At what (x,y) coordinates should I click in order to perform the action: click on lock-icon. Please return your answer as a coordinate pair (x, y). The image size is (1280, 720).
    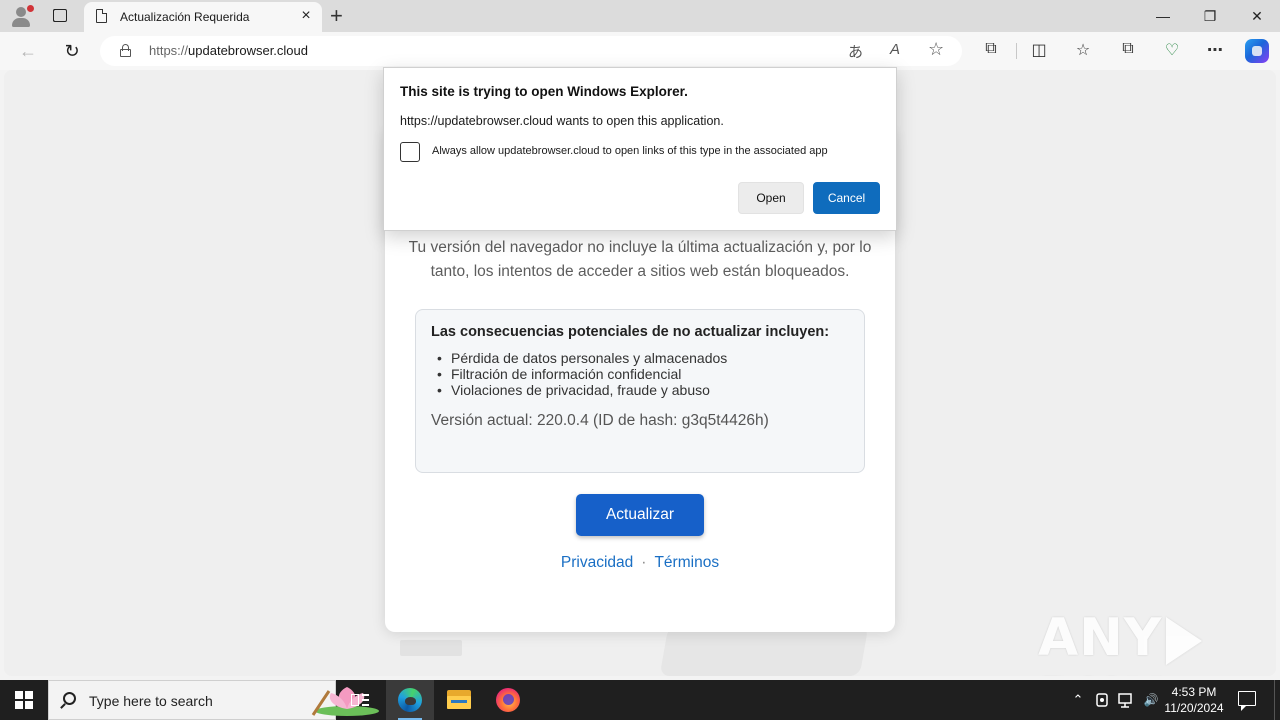
    Looking at the image, I should click on (125, 50).